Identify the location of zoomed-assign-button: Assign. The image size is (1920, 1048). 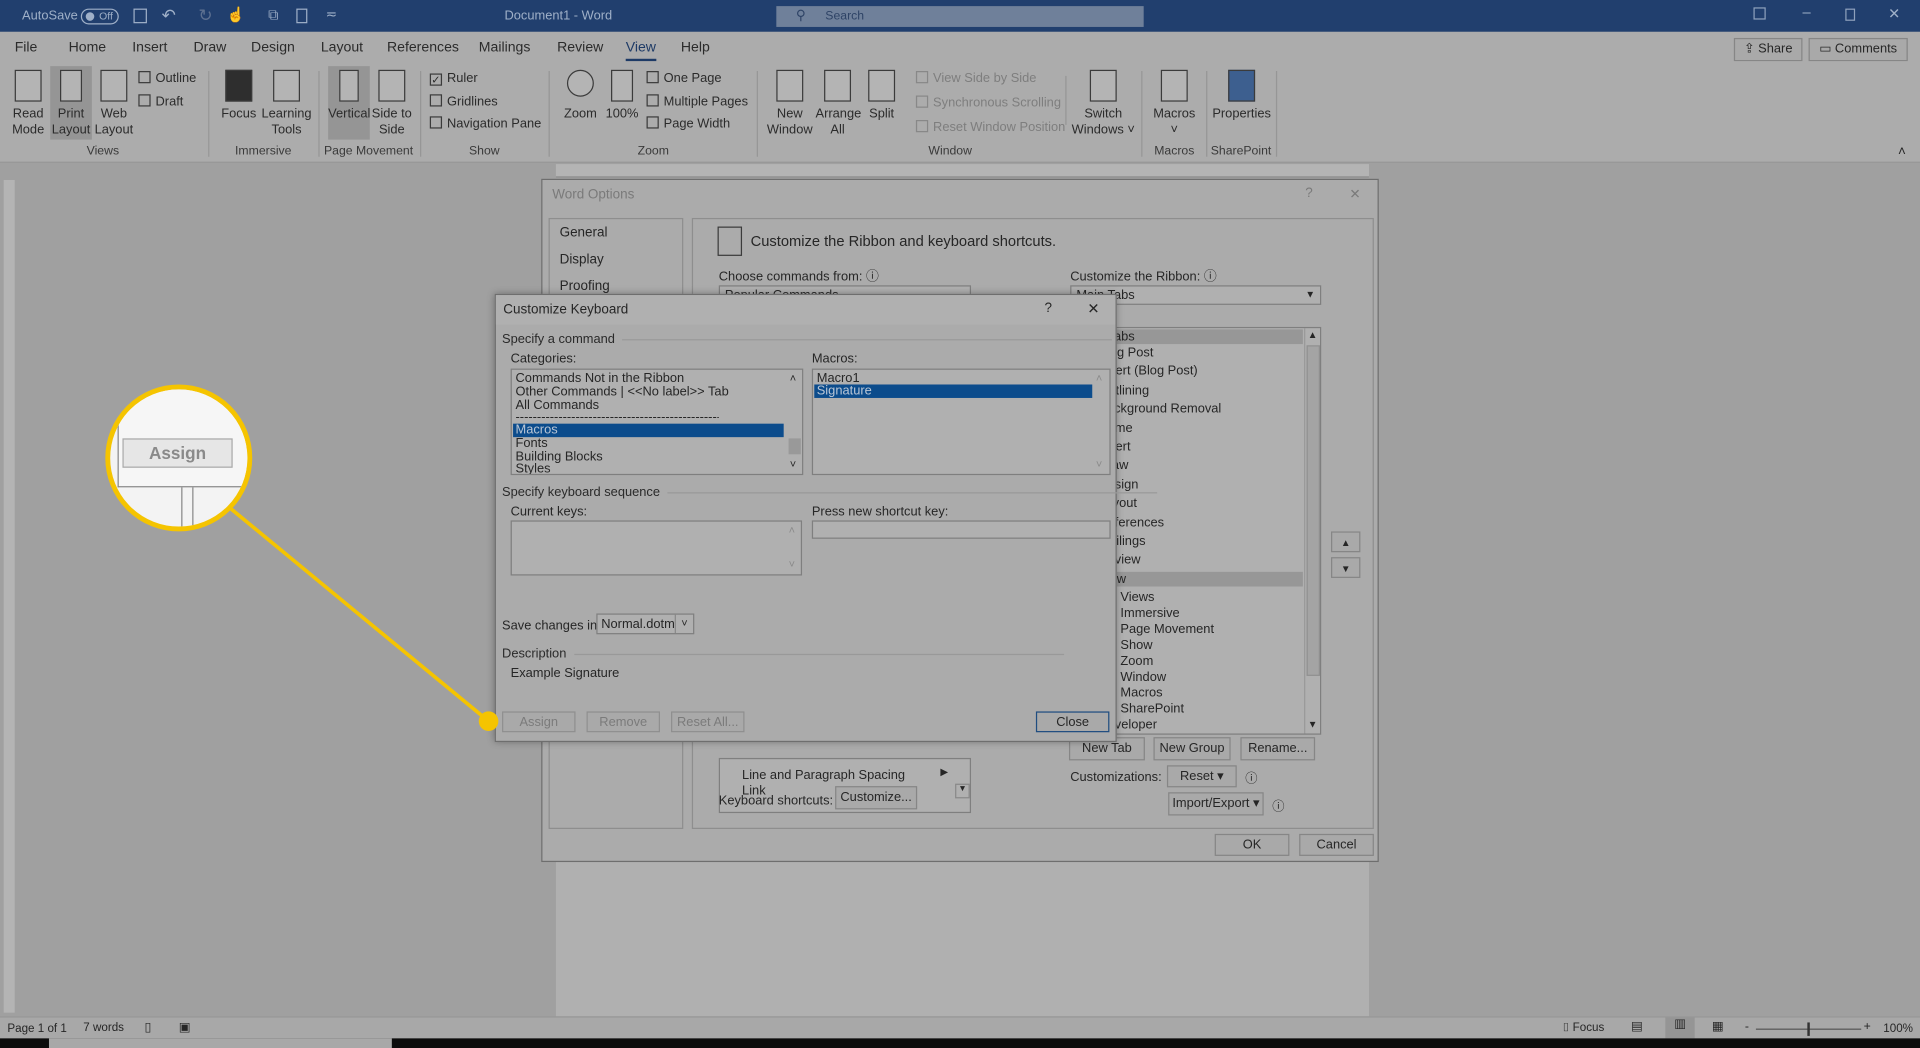
(177, 453).